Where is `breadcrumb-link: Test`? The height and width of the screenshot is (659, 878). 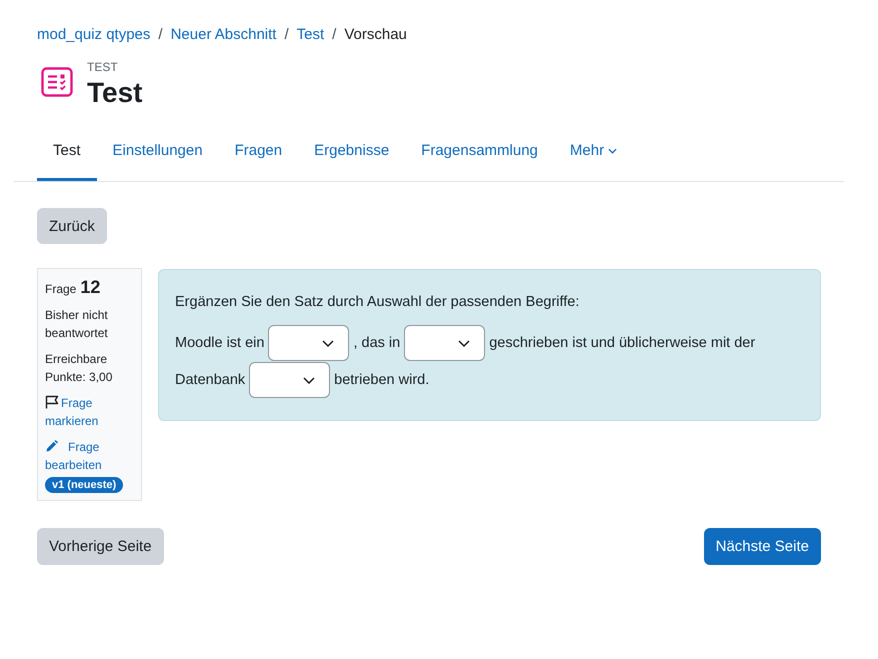
breadcrumb-link: Test is located at coordinates (310, 35).